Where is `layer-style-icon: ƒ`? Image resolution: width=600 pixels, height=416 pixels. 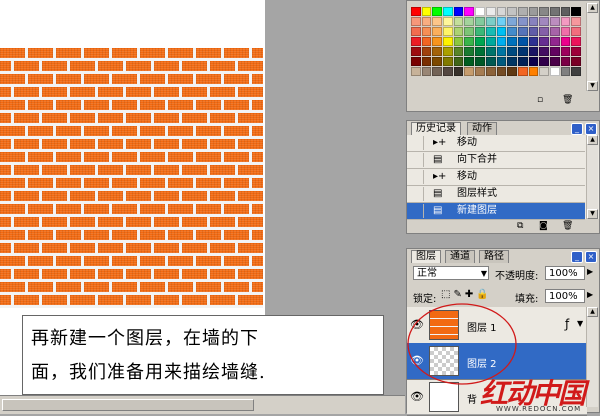 layer-style-icon: ƒ is located at coordinates (567, 324).